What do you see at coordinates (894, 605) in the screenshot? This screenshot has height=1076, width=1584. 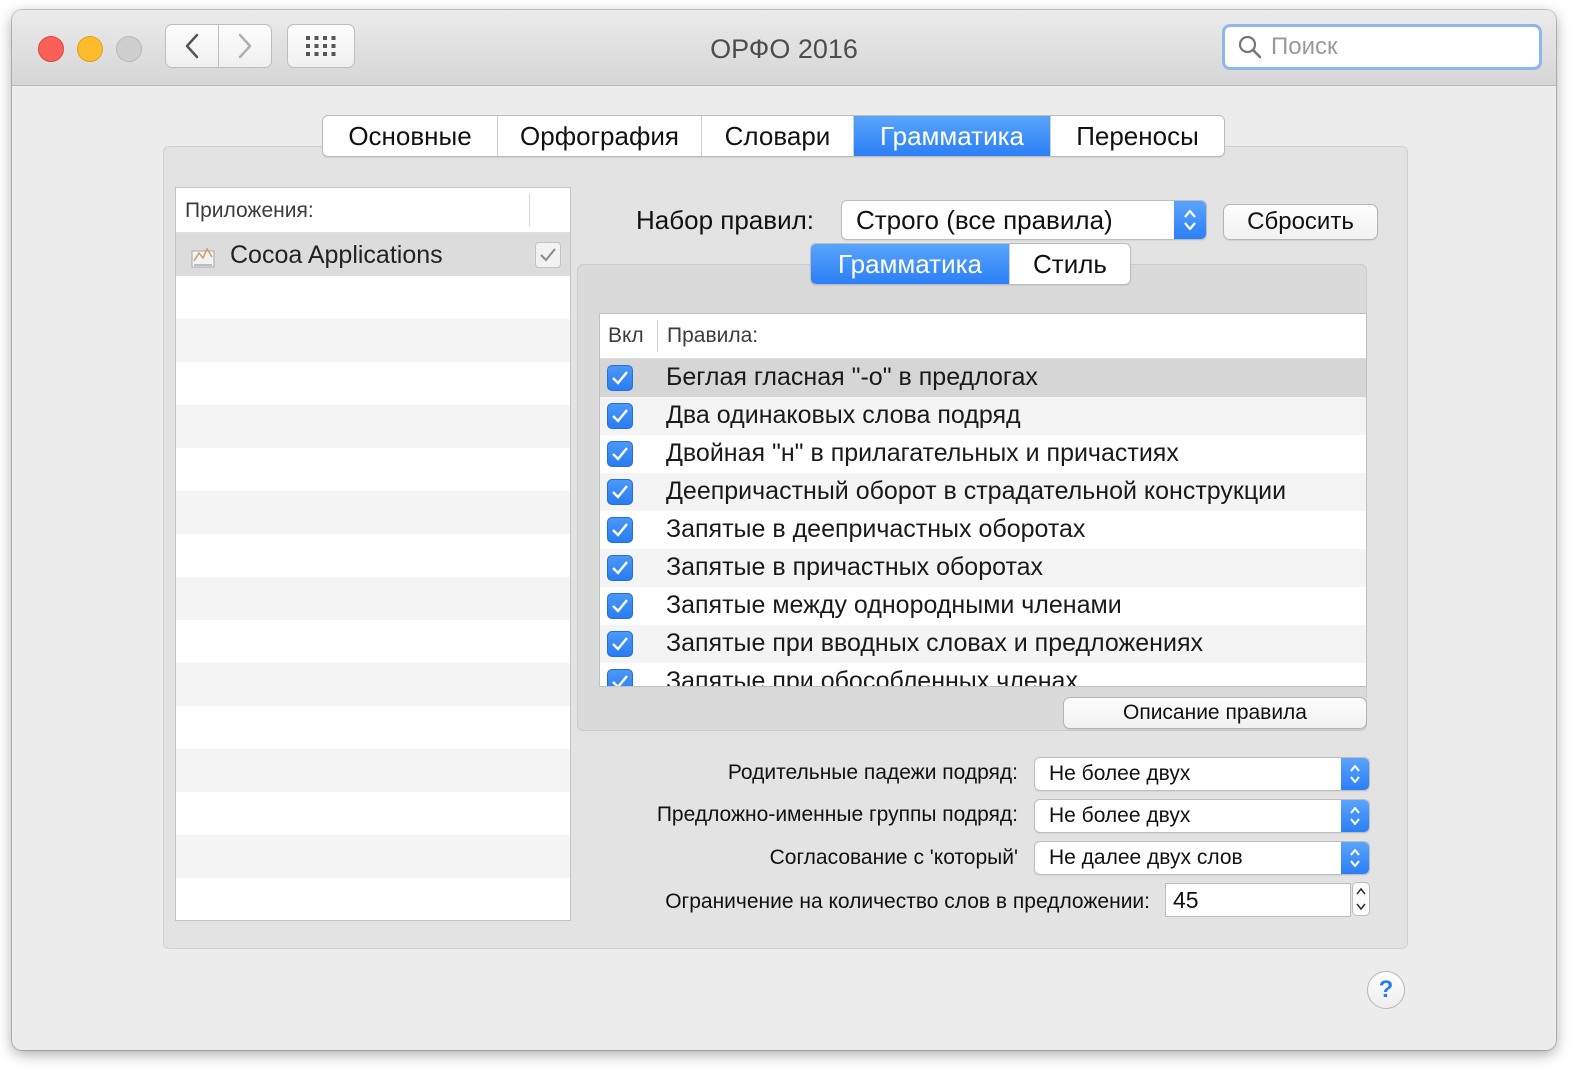 I see `rule-name: Запятые между однородными членами` at bounding box center [894, 605].